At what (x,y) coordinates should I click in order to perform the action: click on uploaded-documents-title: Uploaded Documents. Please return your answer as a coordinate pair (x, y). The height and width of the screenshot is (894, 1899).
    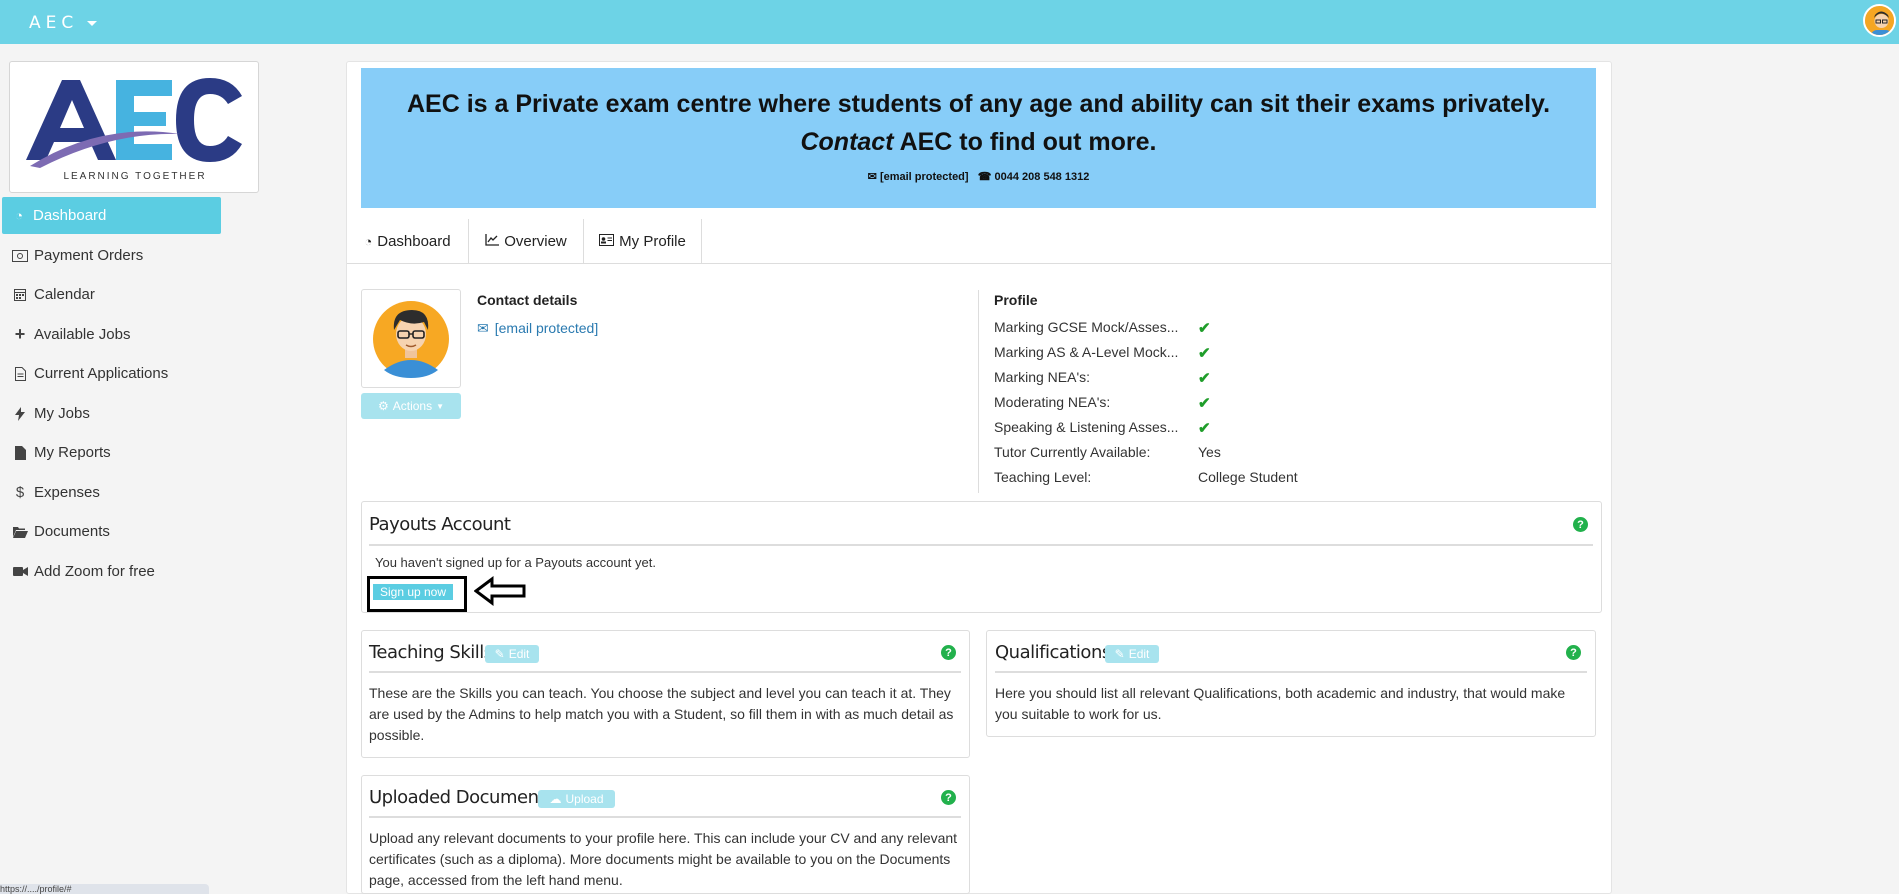
    Looking at the image, I should click on (461, 797).